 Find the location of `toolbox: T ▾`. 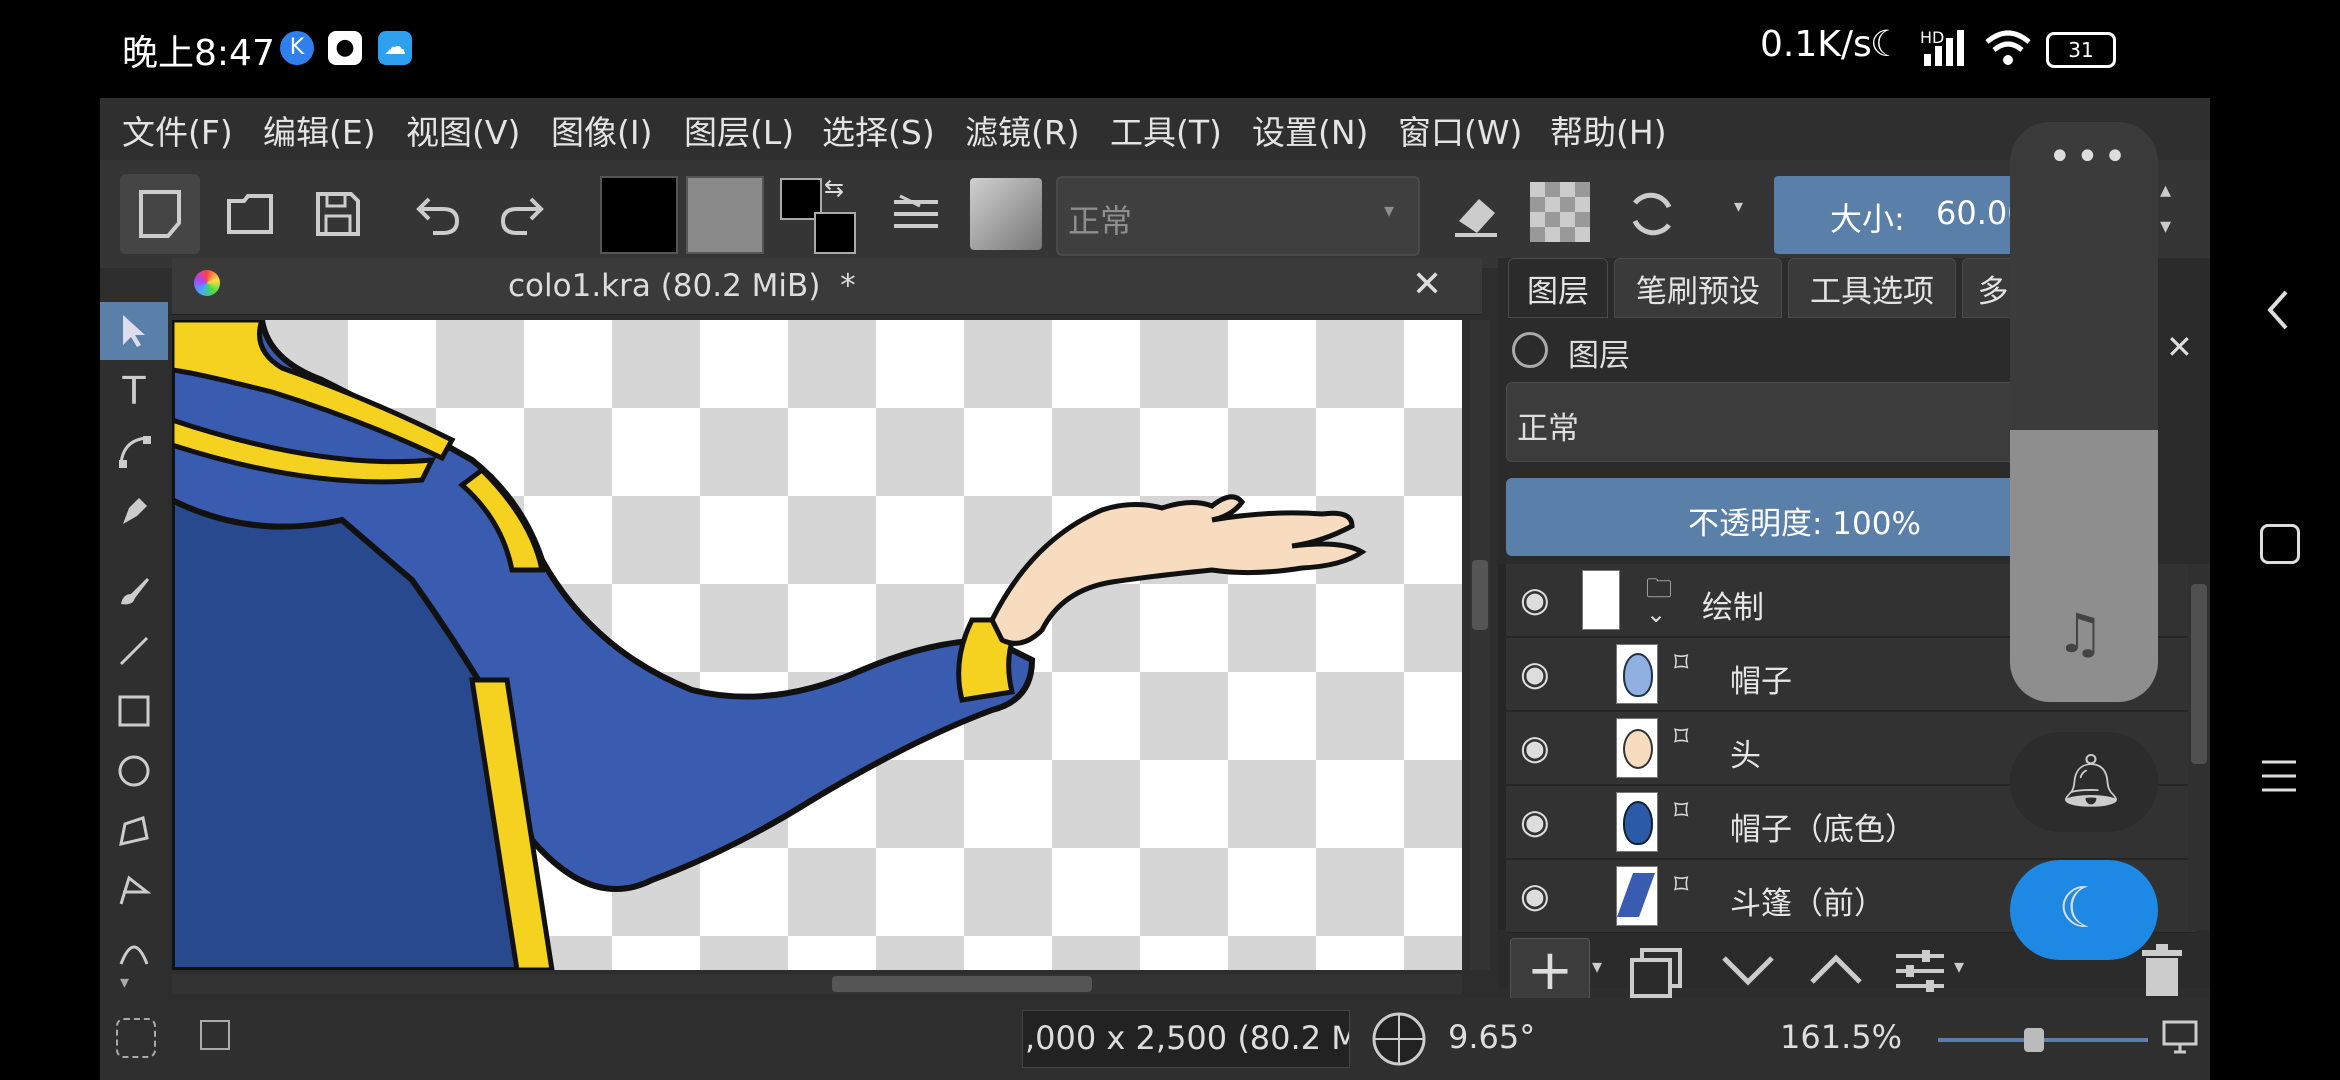

toolbox: T ▾ is located at coordinates (134, 648).